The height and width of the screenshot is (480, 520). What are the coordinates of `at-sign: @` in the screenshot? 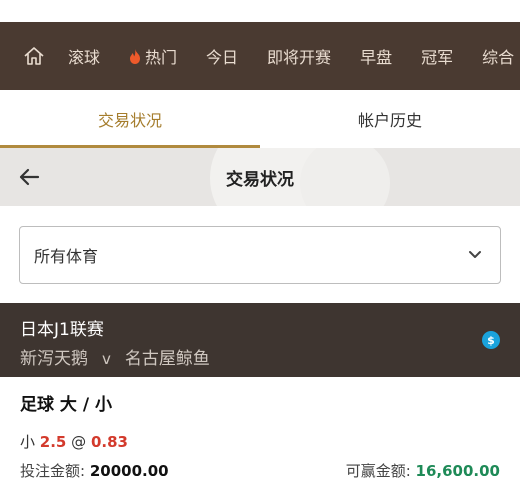 It's located at (79, 442).